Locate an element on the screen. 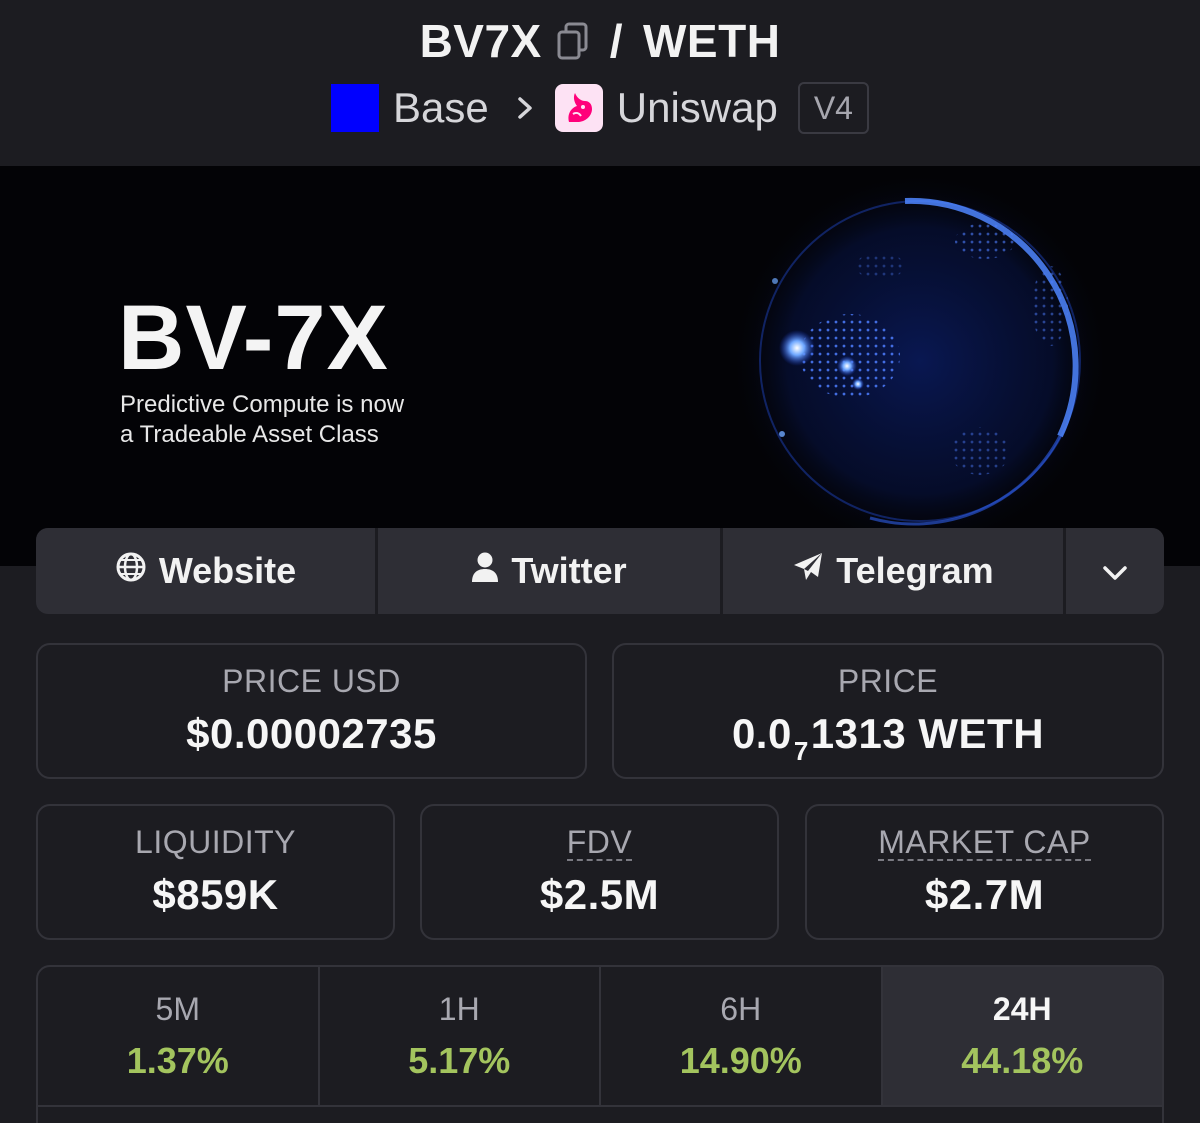 The height and width of the screenshot is (1123, 1200). dex-name: Uniswap is located at coordinates (697, 108).